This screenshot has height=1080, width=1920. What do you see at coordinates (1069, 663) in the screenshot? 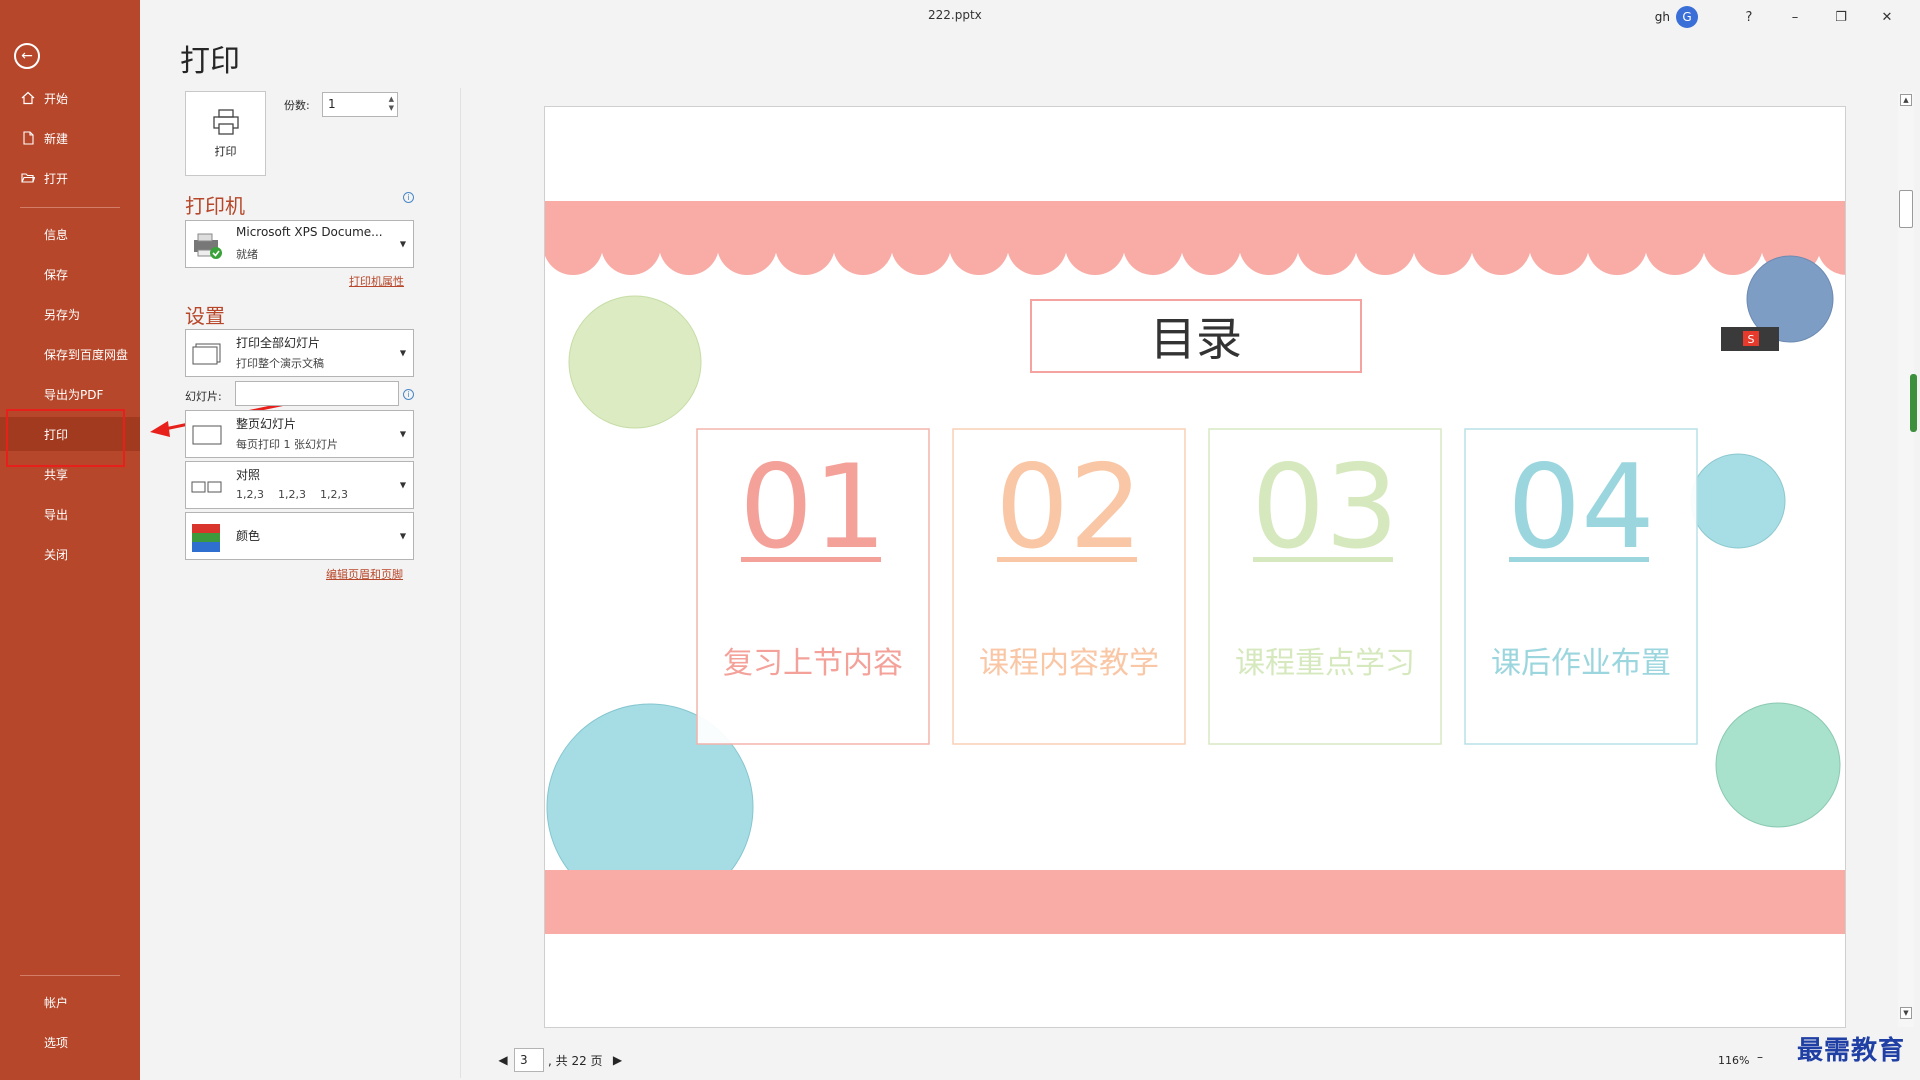
I see `toc-text: 课程内容教学` at bounding box center [1069, 663].